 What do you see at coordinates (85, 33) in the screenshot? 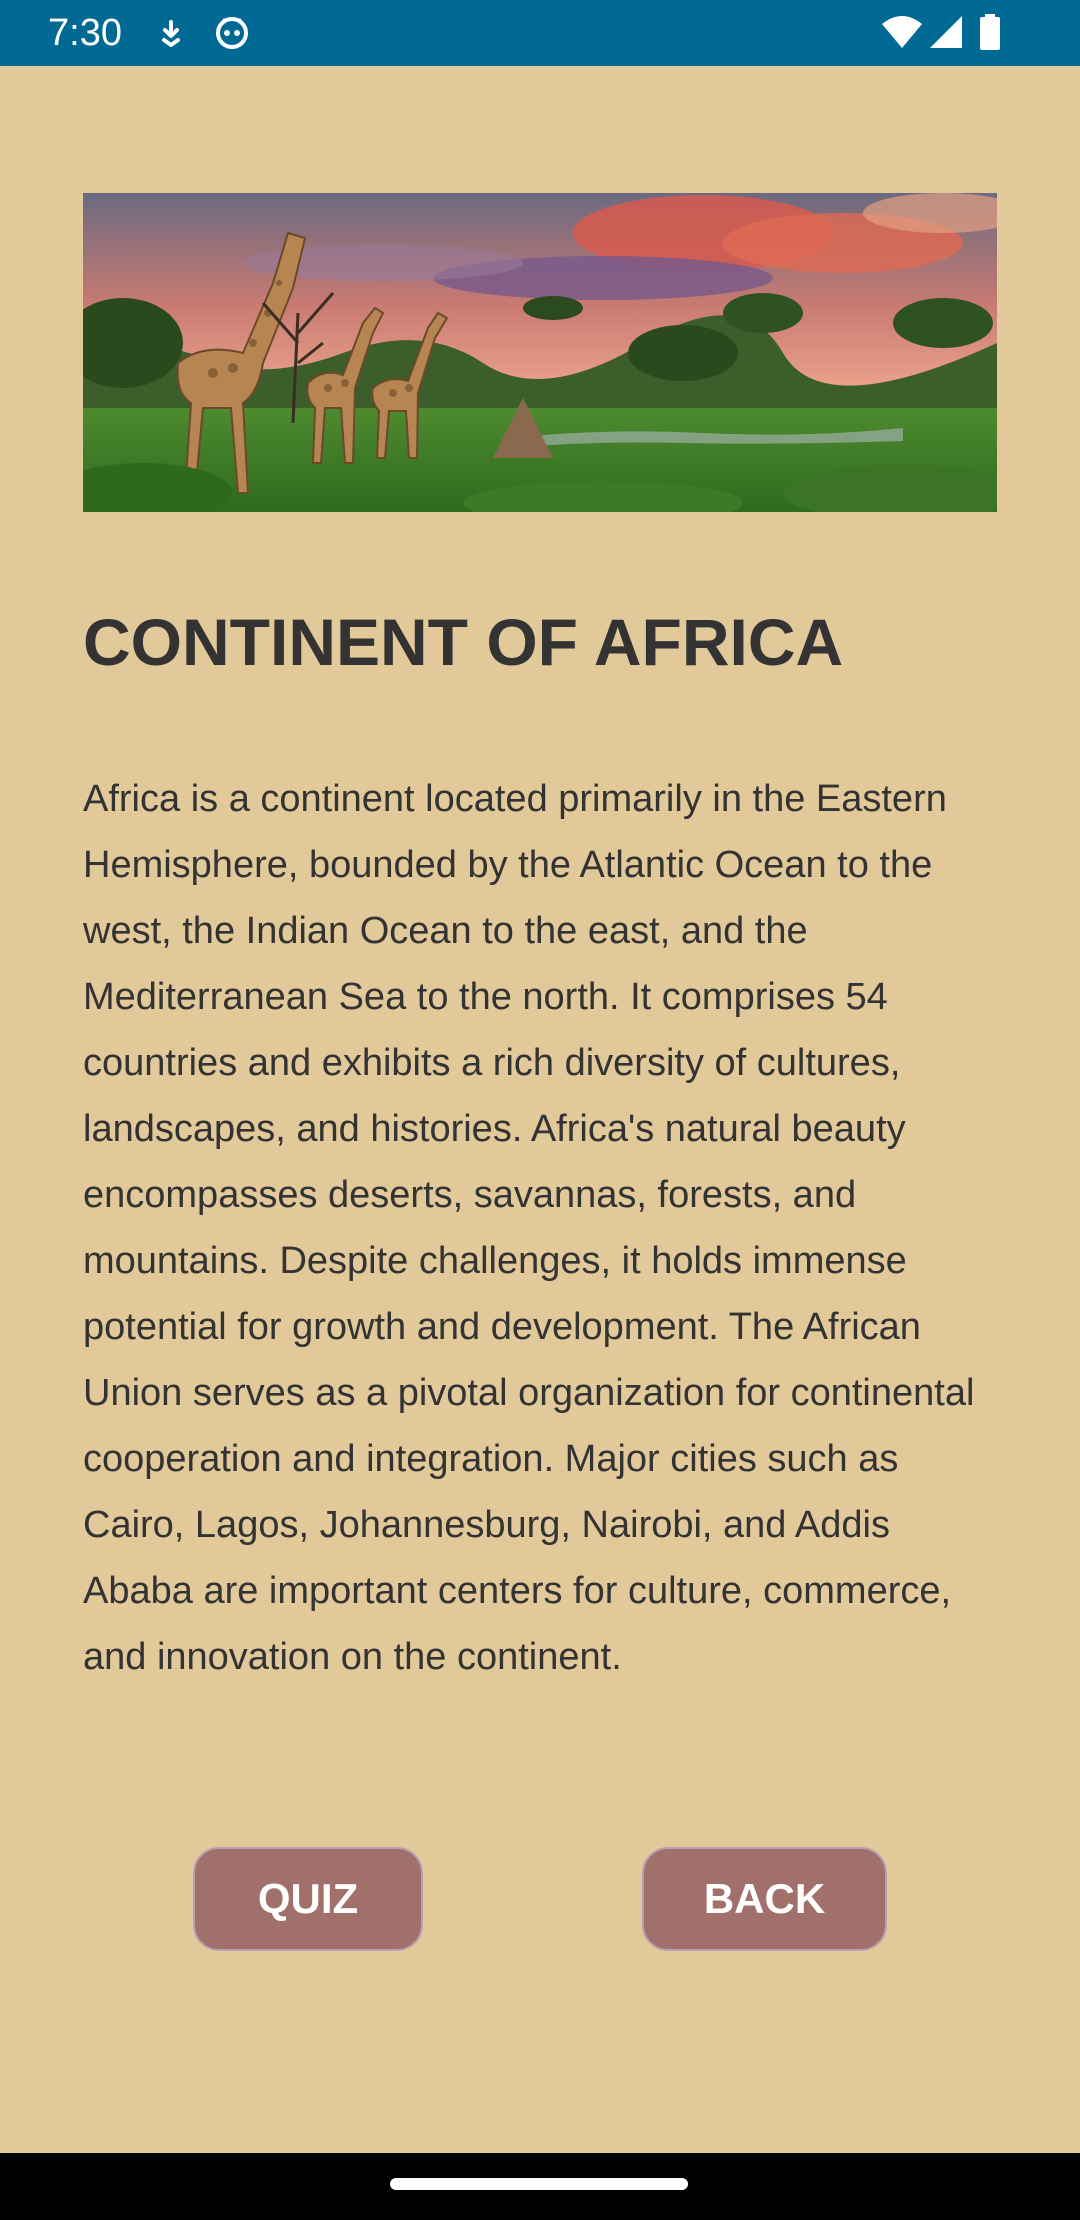
I see `status-time: 7:30` at bounding box center [85, 33].